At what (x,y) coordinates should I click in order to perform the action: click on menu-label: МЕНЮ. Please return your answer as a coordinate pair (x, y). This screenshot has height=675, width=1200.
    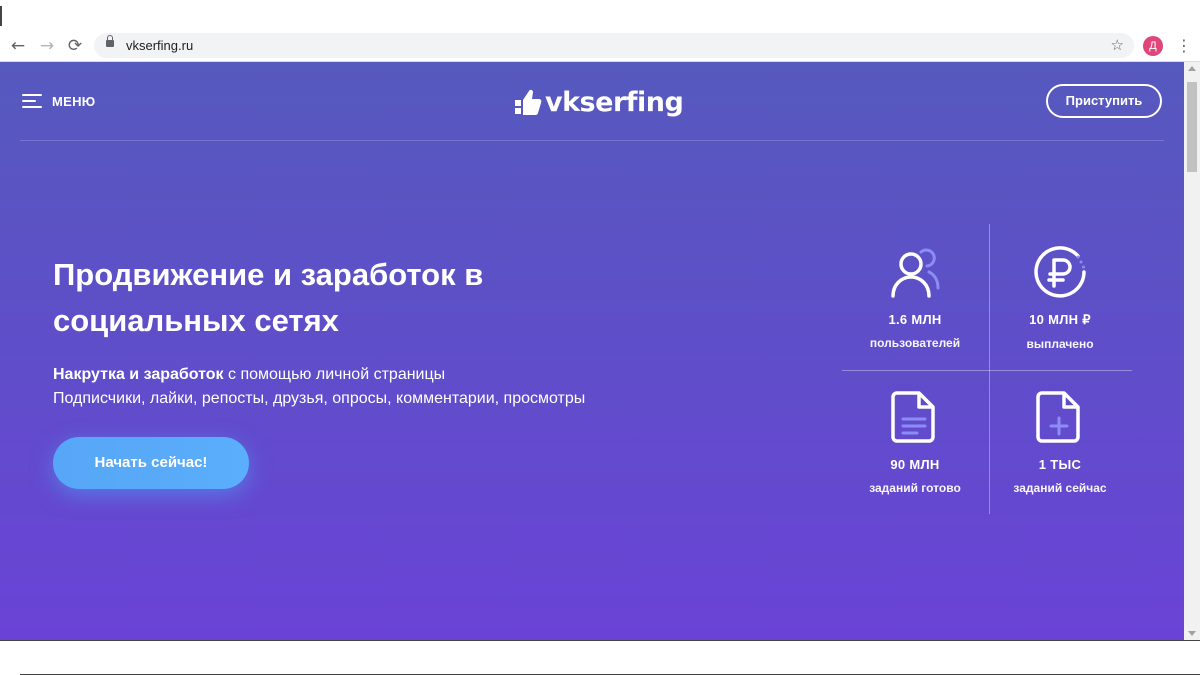
    Looking at the image, I should click on (74, 101).